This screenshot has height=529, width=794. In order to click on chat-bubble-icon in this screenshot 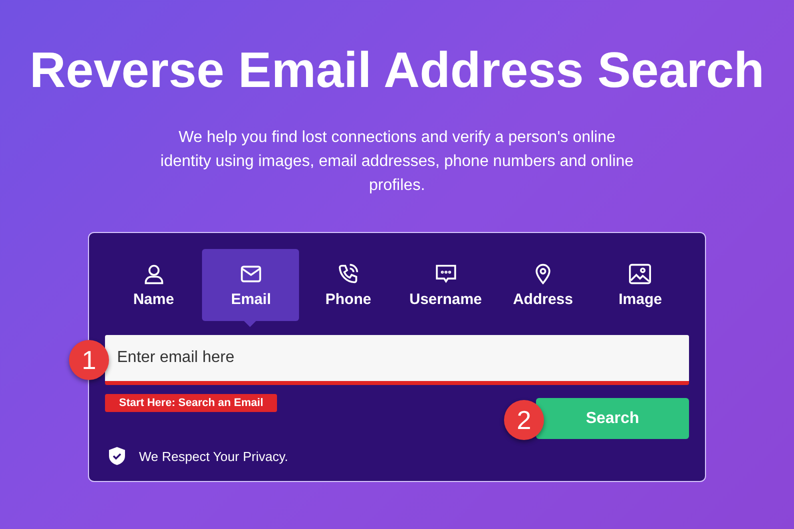, I will do `click(445, 273)`.